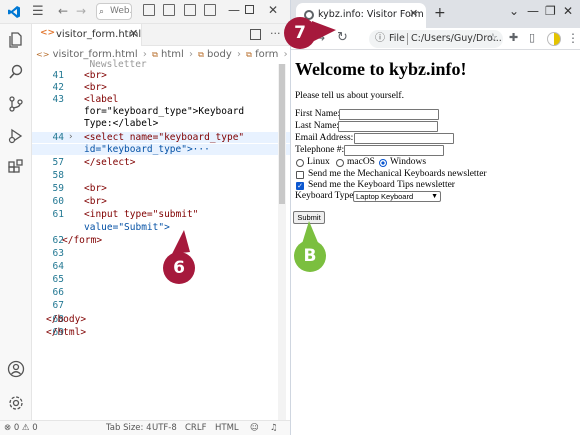 The width and height of the screenshot is (580, 435). I want to click on email-field, so click(404, 138).